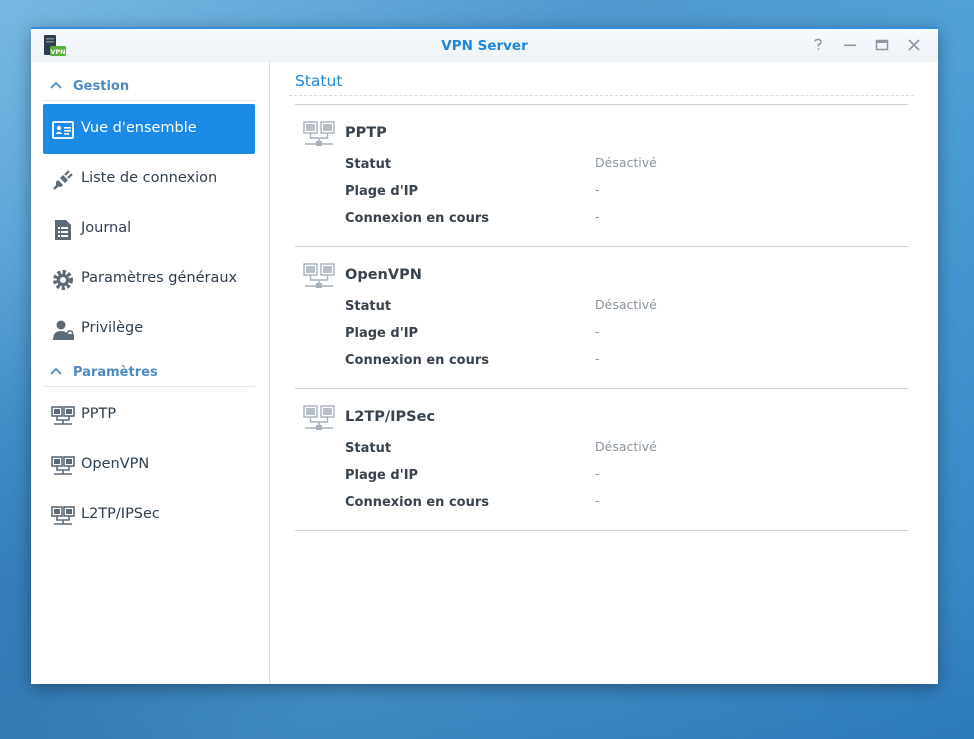 This screenshot has width=974, height=739. Describe the element at coordinates (601, 530) in the screenshot. I see `divider` at that location.